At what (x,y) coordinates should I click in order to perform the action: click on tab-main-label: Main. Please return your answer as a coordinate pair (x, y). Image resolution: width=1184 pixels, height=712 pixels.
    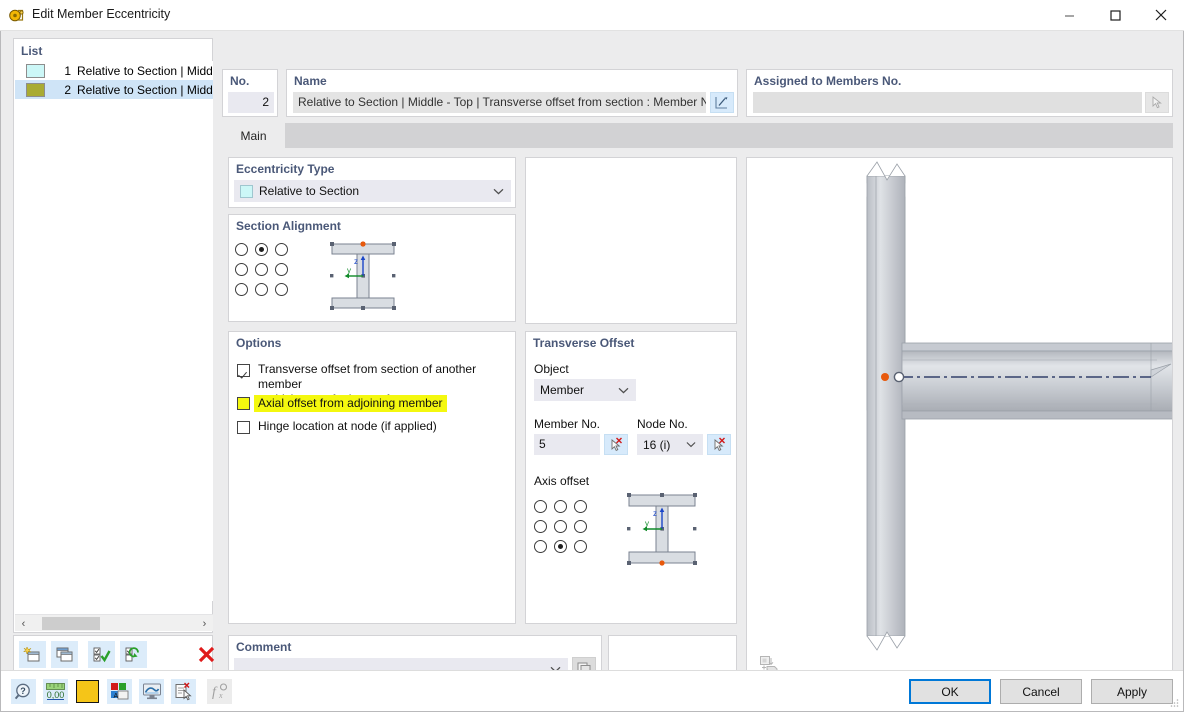
    Looking at the image, I should click on (253, 135).